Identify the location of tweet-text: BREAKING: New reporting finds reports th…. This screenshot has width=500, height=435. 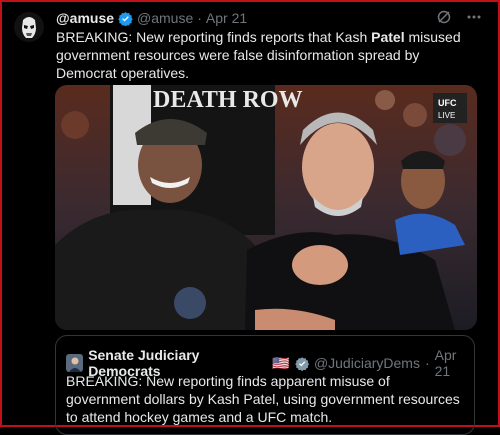
(266, 55).